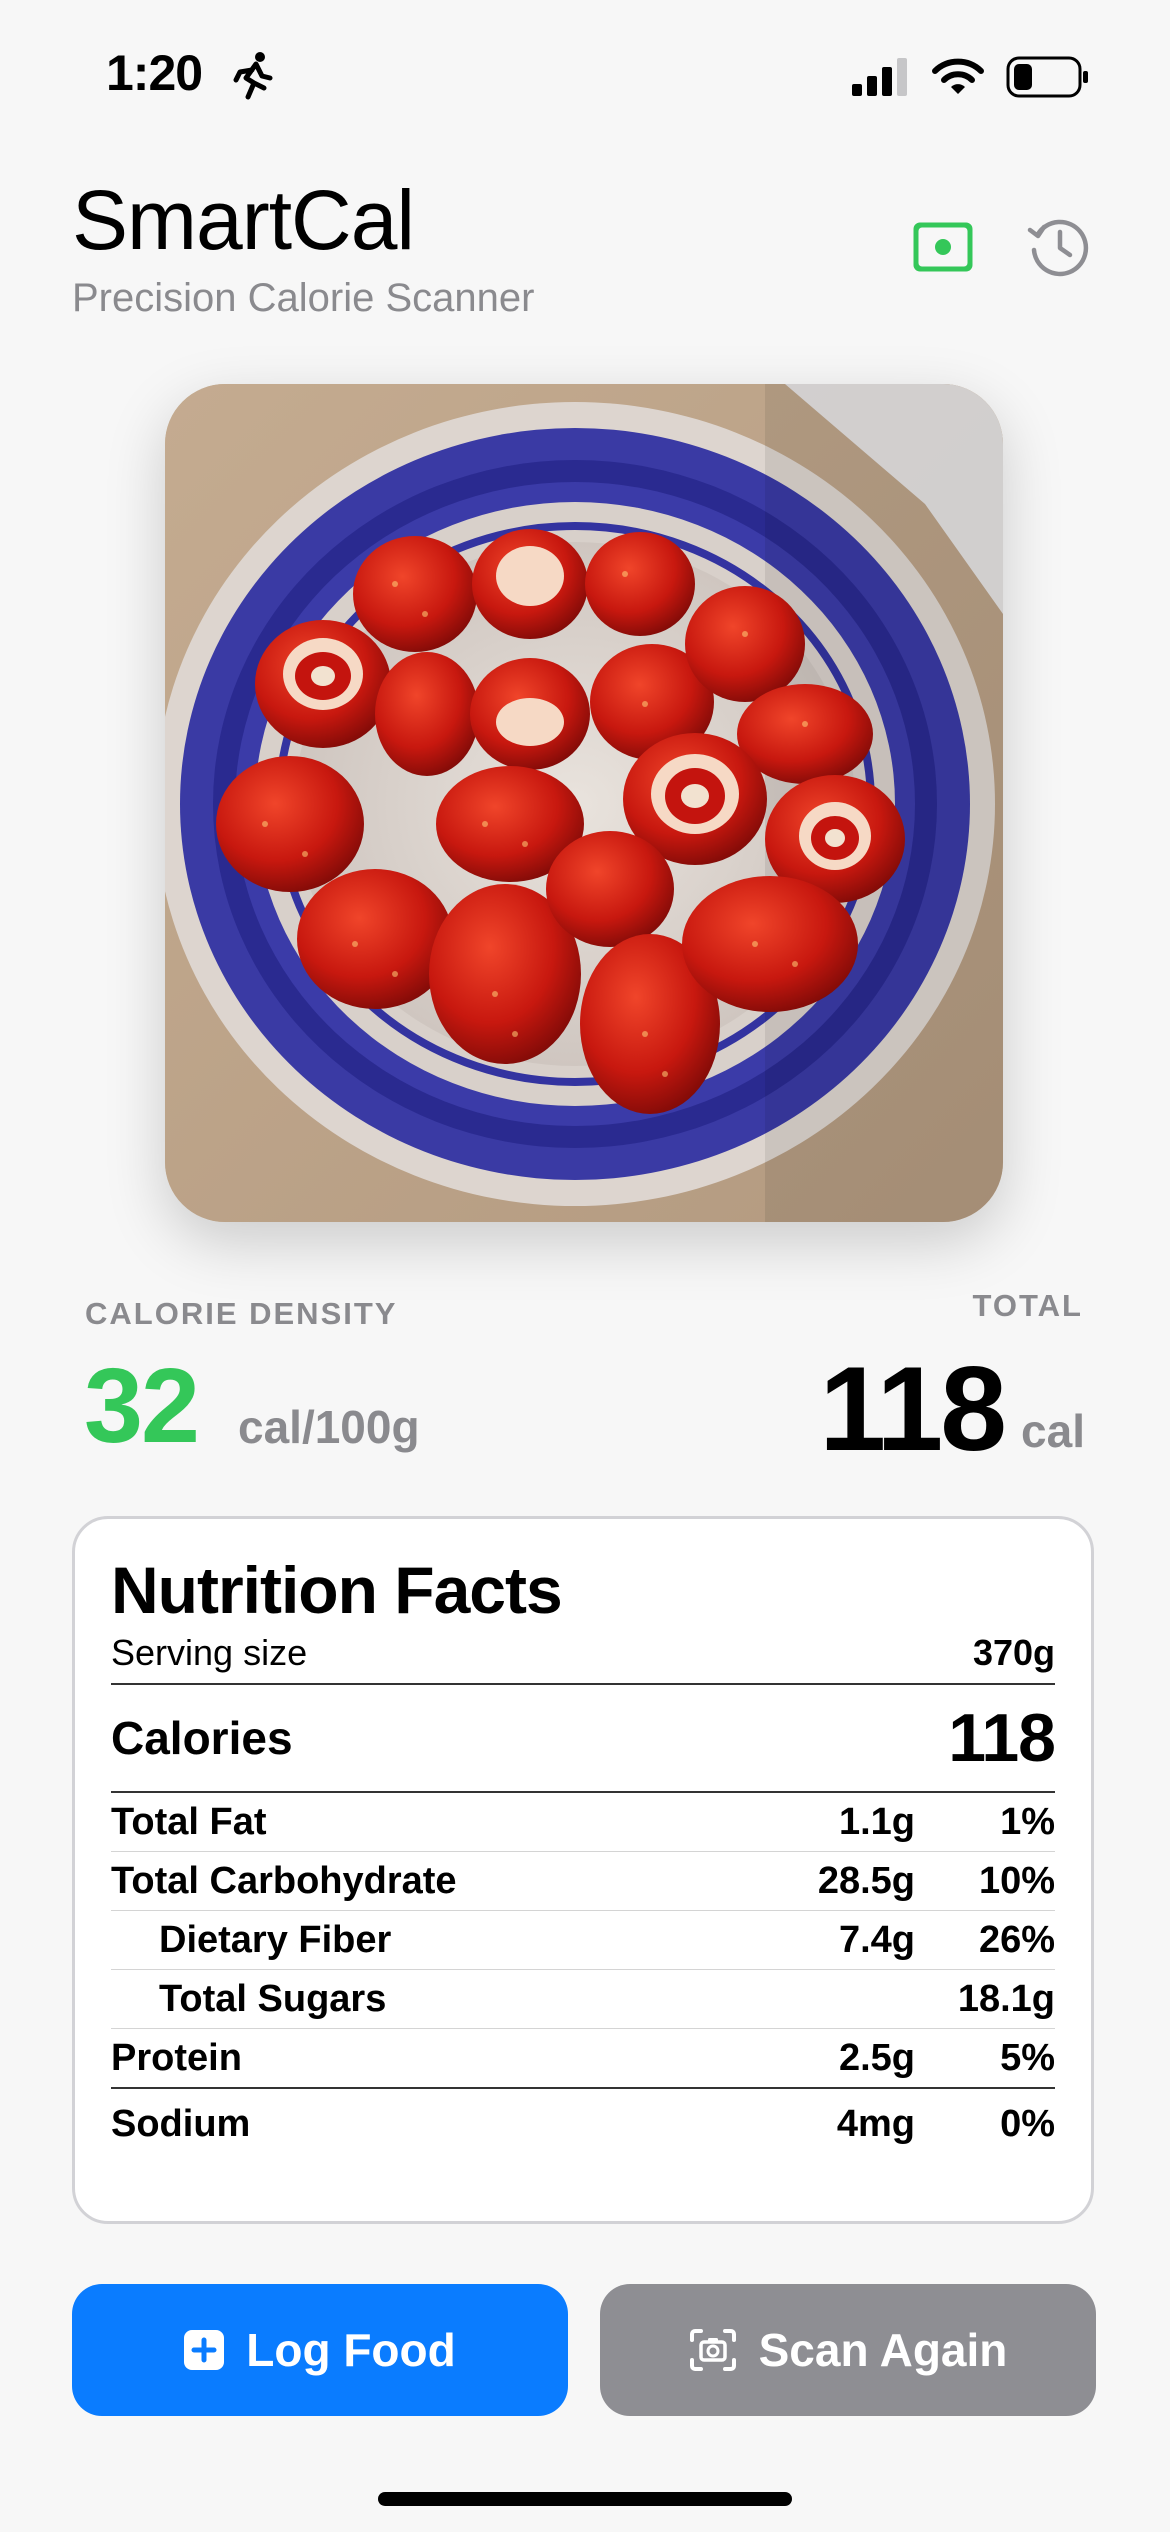 This screenshot has width=1170, height=2532. I want to click on status-time: 1:20, so click(154, 73).